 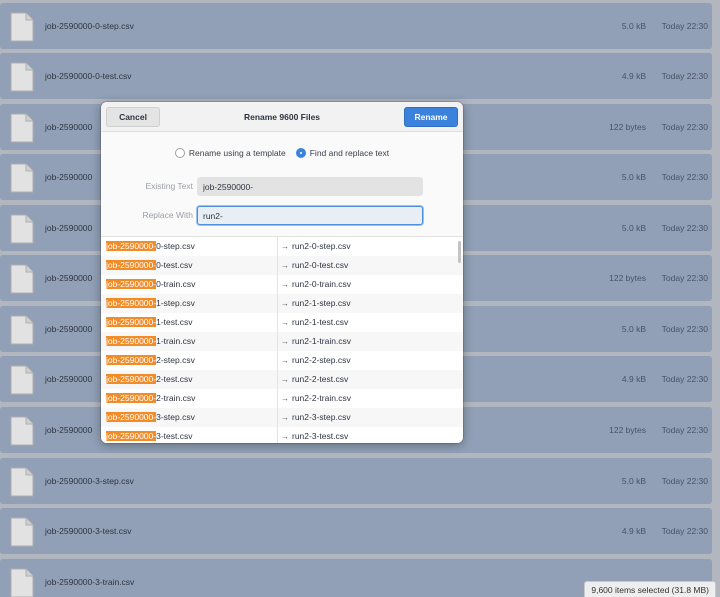 I want to click on rename-button: Rename, so click(x=431, y=117).